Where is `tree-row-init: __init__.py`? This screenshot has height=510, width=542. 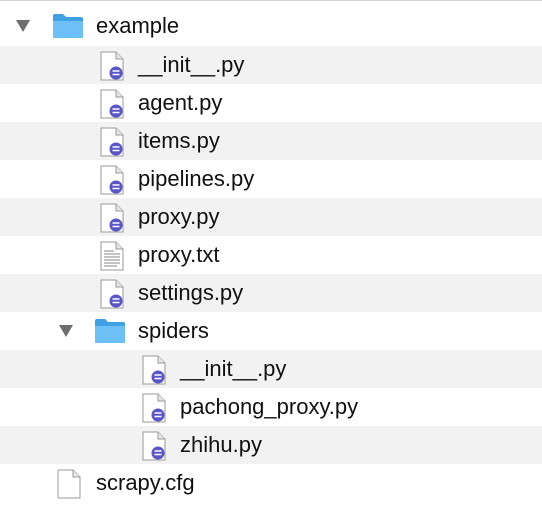
tree-row-init: __init__.py is located at coordinates (271, 65).